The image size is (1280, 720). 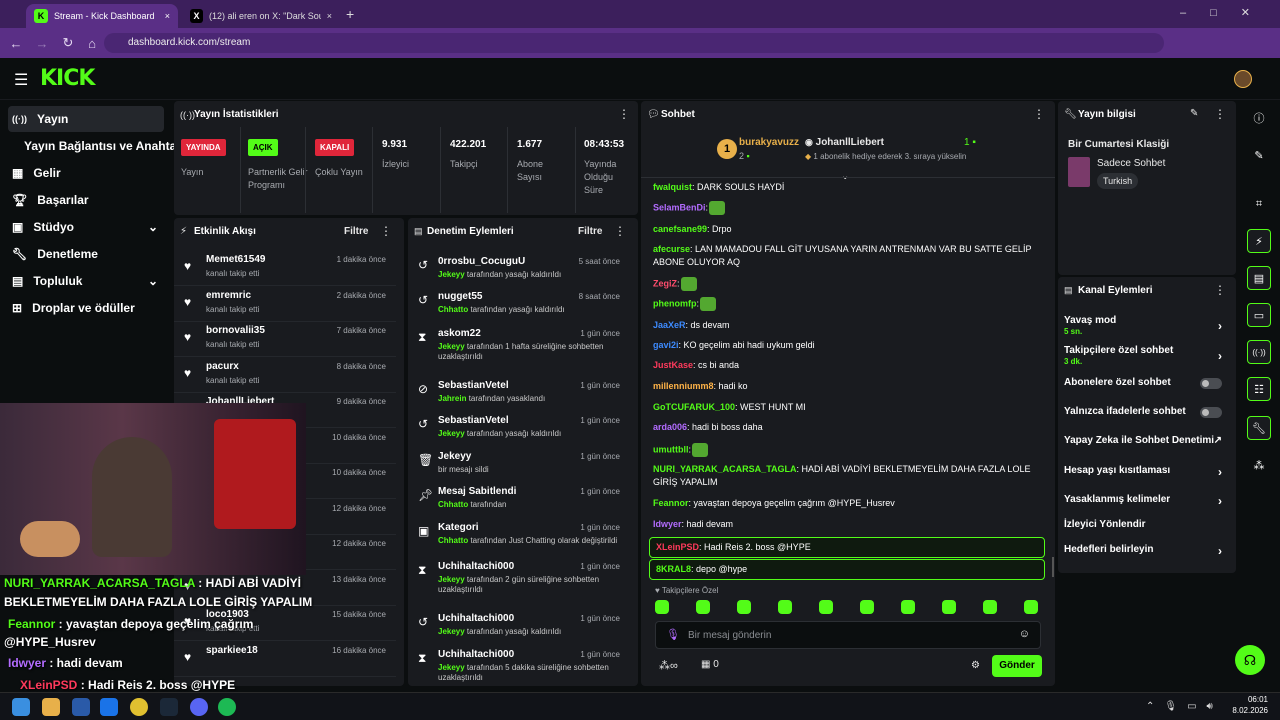 I want to click on chat-username: NURI_YARRAK_ACARSA_TAGLA, so click(x=725, y=469).